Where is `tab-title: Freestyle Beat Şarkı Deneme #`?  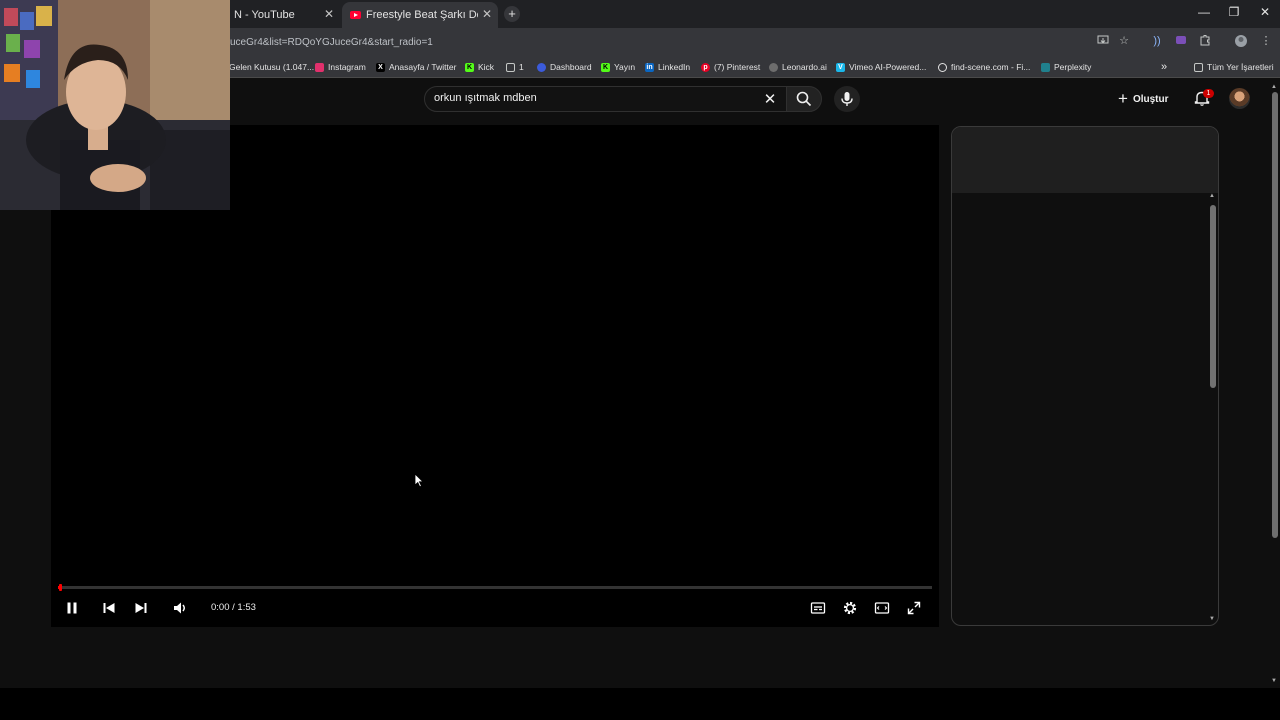 tab-title: Freestyle Beat Şarkı Deneme # is located at coordinates (422, 15).